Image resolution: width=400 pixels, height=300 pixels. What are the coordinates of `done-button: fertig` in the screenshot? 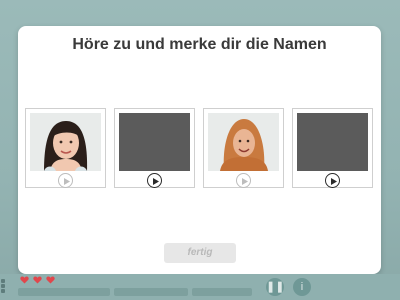 It's located at (200, 253).